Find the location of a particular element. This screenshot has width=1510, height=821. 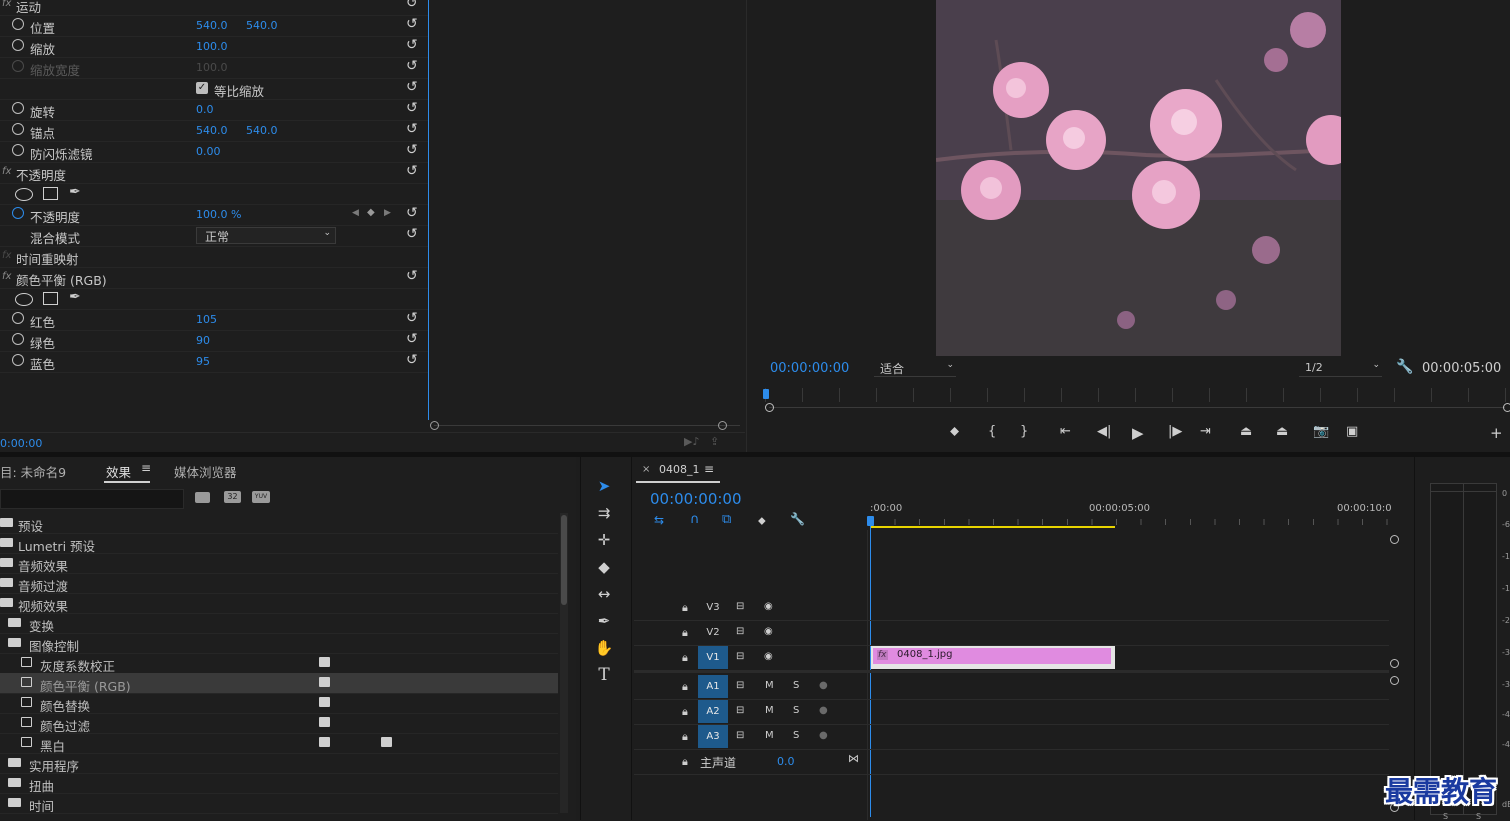

rectangle-mask-icon is located at coordinates (50, 193).